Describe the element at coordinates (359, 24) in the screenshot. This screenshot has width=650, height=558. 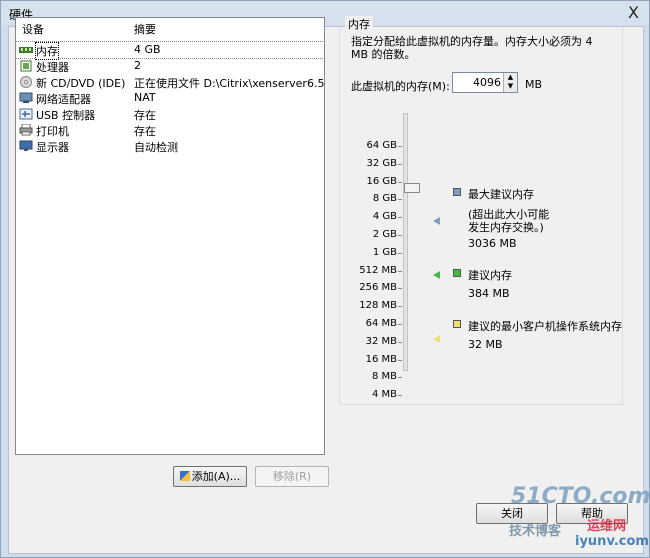
I see `memory-group-title: 内存` at that location.